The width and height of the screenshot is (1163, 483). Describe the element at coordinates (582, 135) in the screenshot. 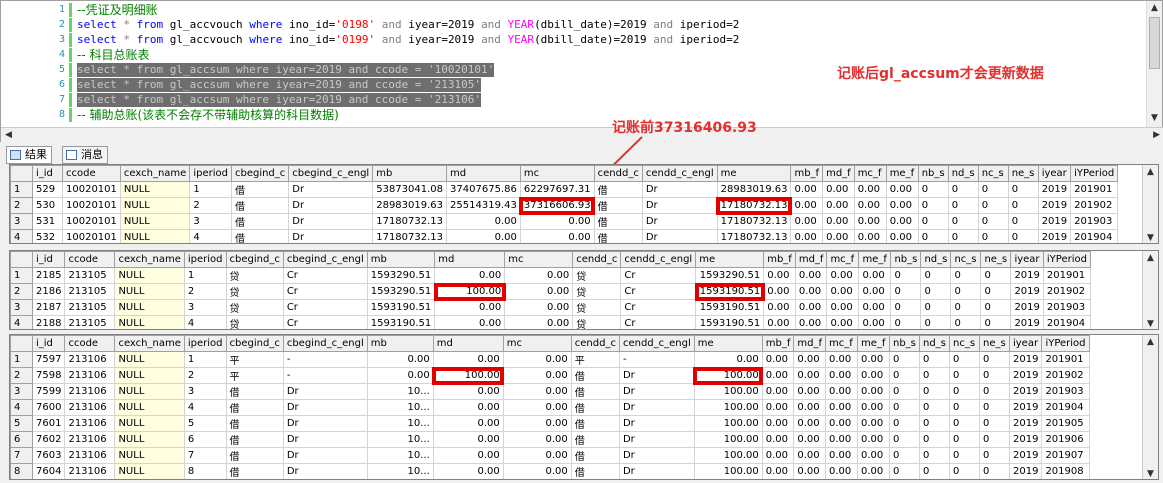

I see `editor-horizontal-scrollbar: ◀ ▶` at that location.